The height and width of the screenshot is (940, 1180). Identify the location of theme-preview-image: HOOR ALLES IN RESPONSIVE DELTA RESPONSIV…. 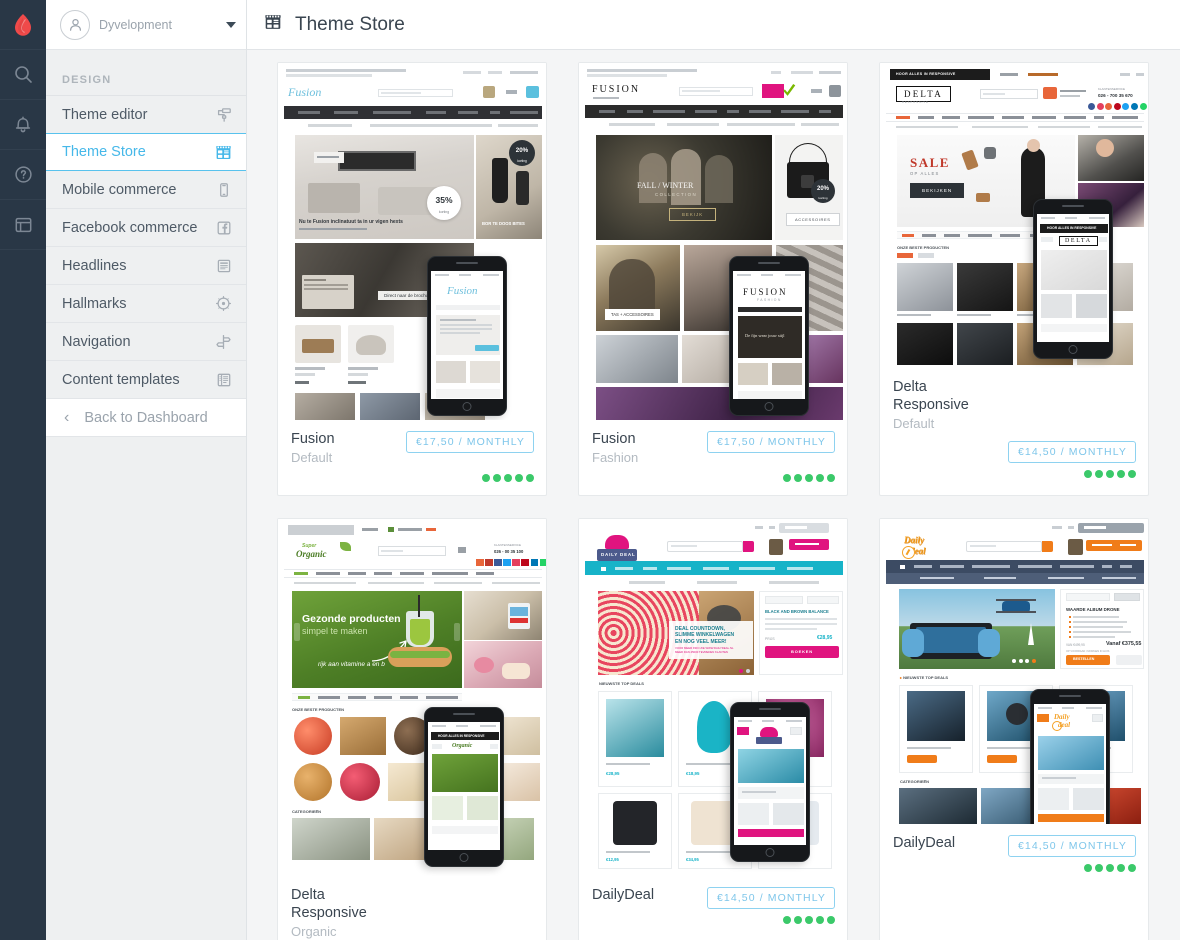
(1014, 215).